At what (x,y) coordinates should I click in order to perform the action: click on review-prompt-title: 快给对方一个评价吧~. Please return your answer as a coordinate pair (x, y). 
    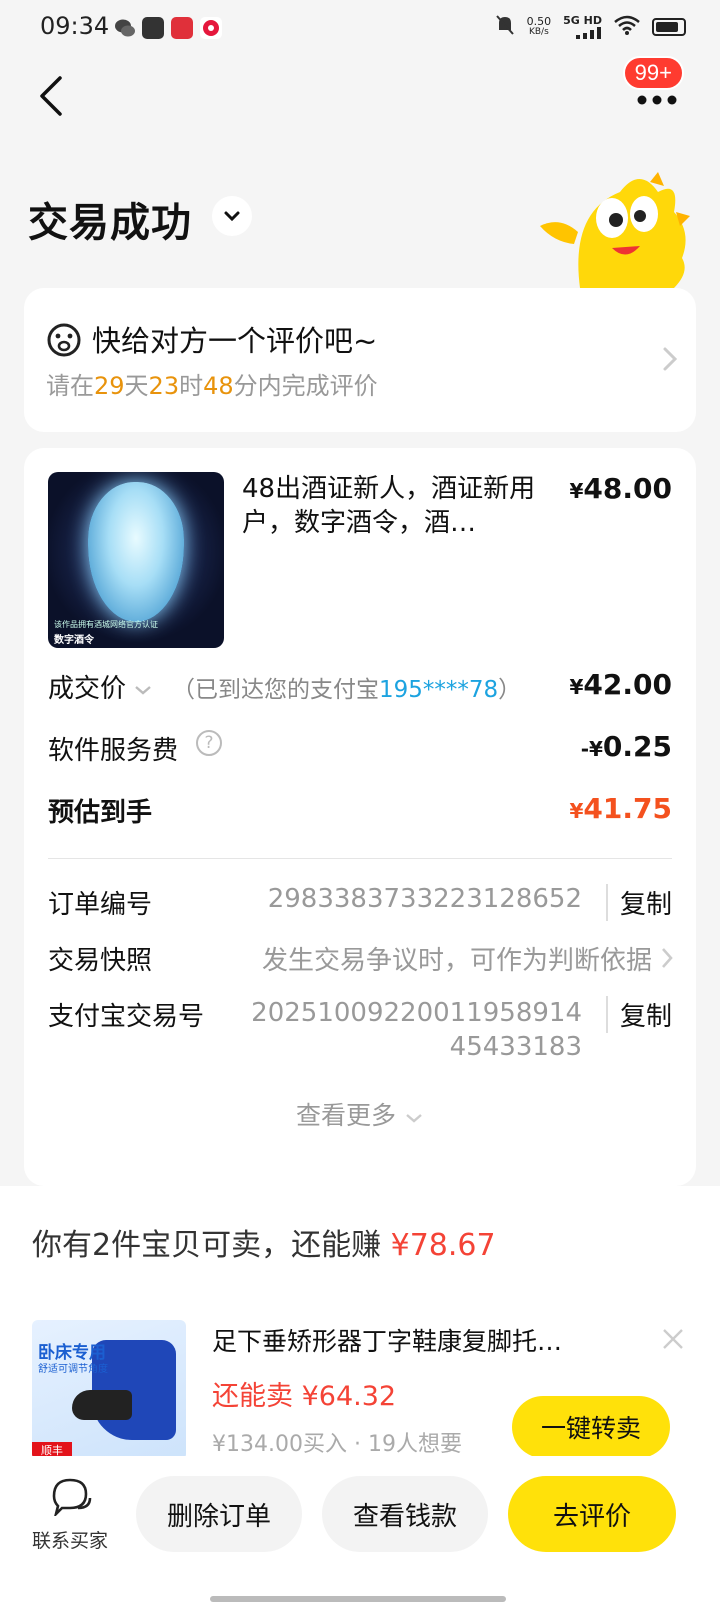
    Looking at the image, I should click on (235, 341).